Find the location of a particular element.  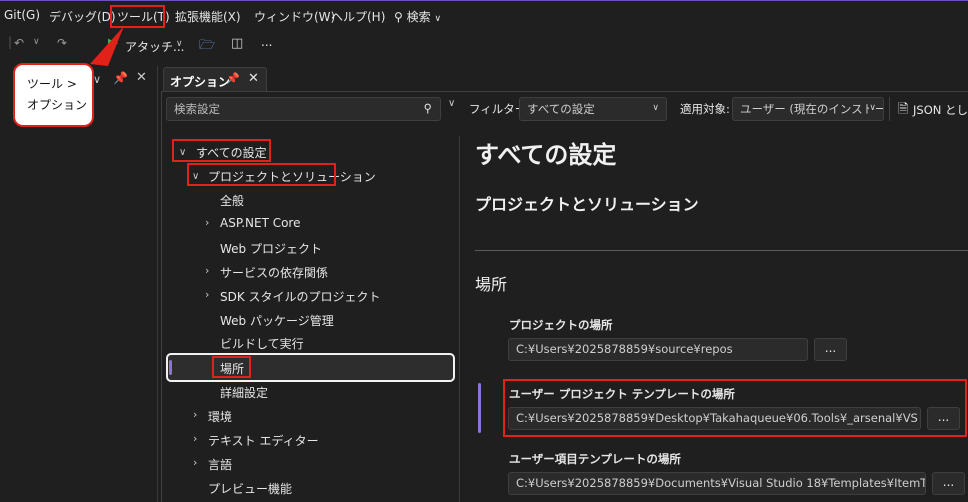

tree-item-advanced: 詳細設定 is located at coordinates (244, 392).